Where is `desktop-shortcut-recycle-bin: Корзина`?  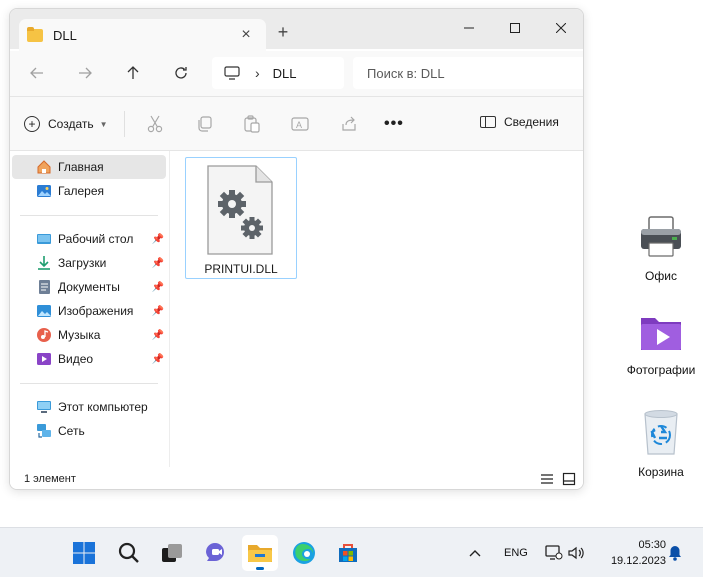
desktop-shortcut-recycle-bin: Корзина is located at coordinates (661, 443).